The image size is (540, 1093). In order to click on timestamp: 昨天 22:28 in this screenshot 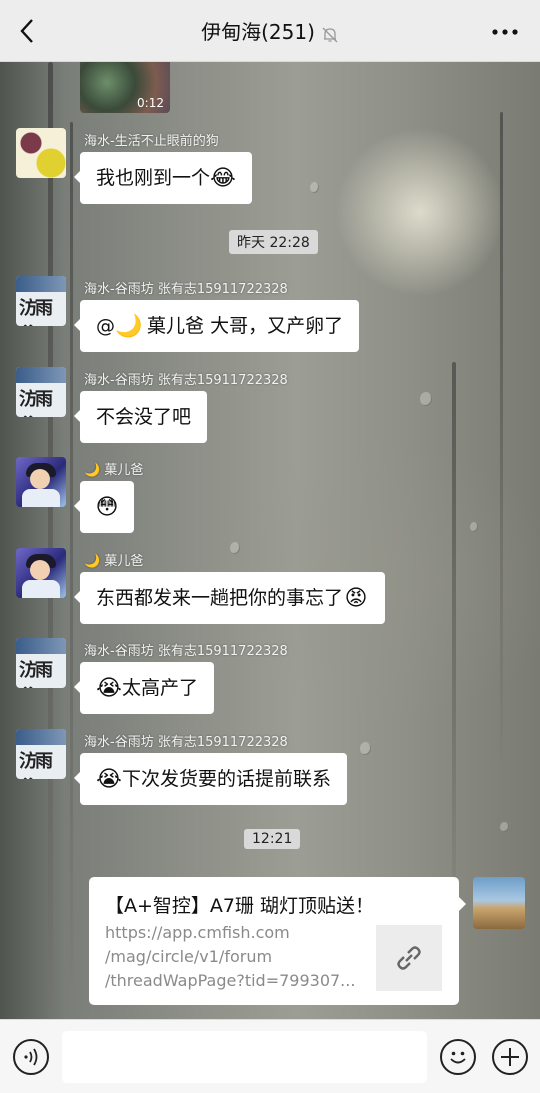, I will do `click(273, 242)`.